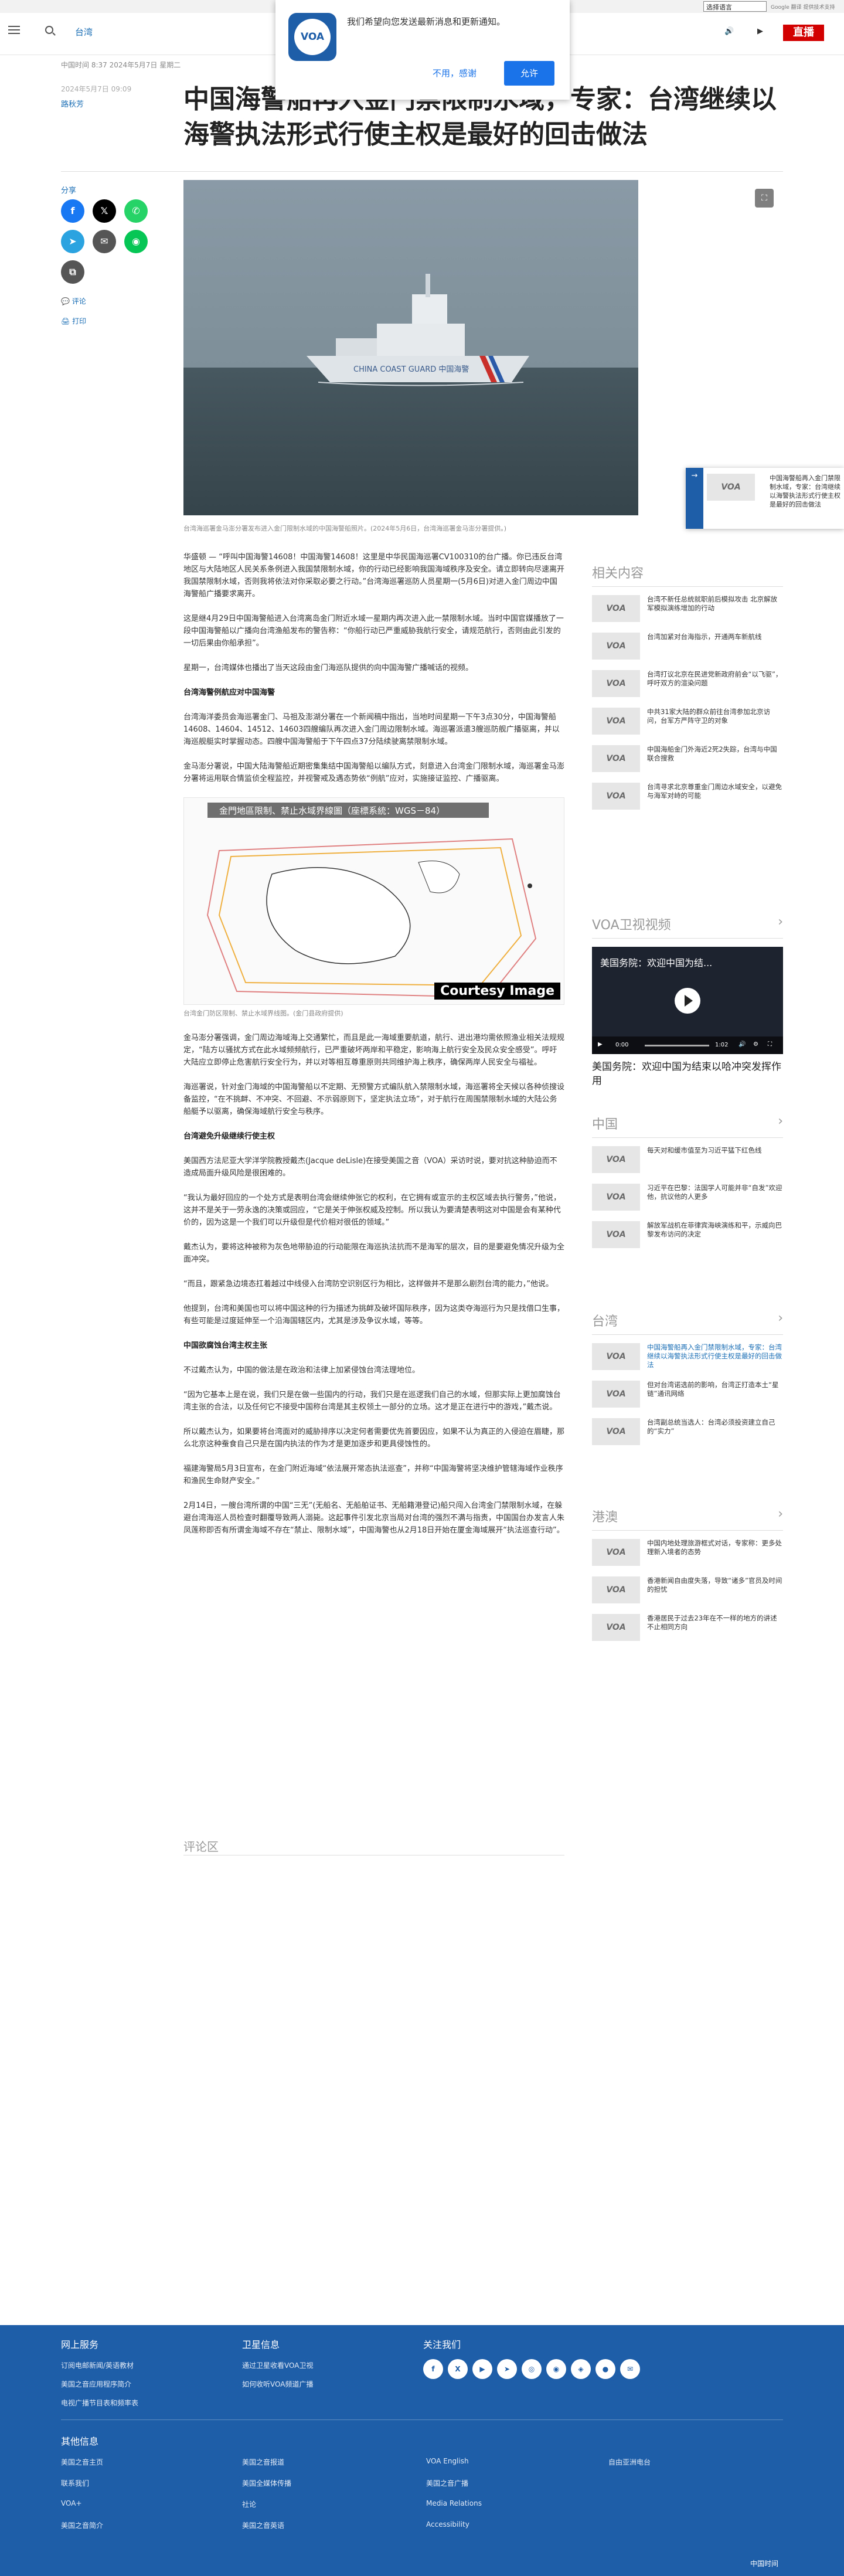 This screenshot has width=844, height=2576. I want to click on volume-icon: 🔊, so click(742, 1045).